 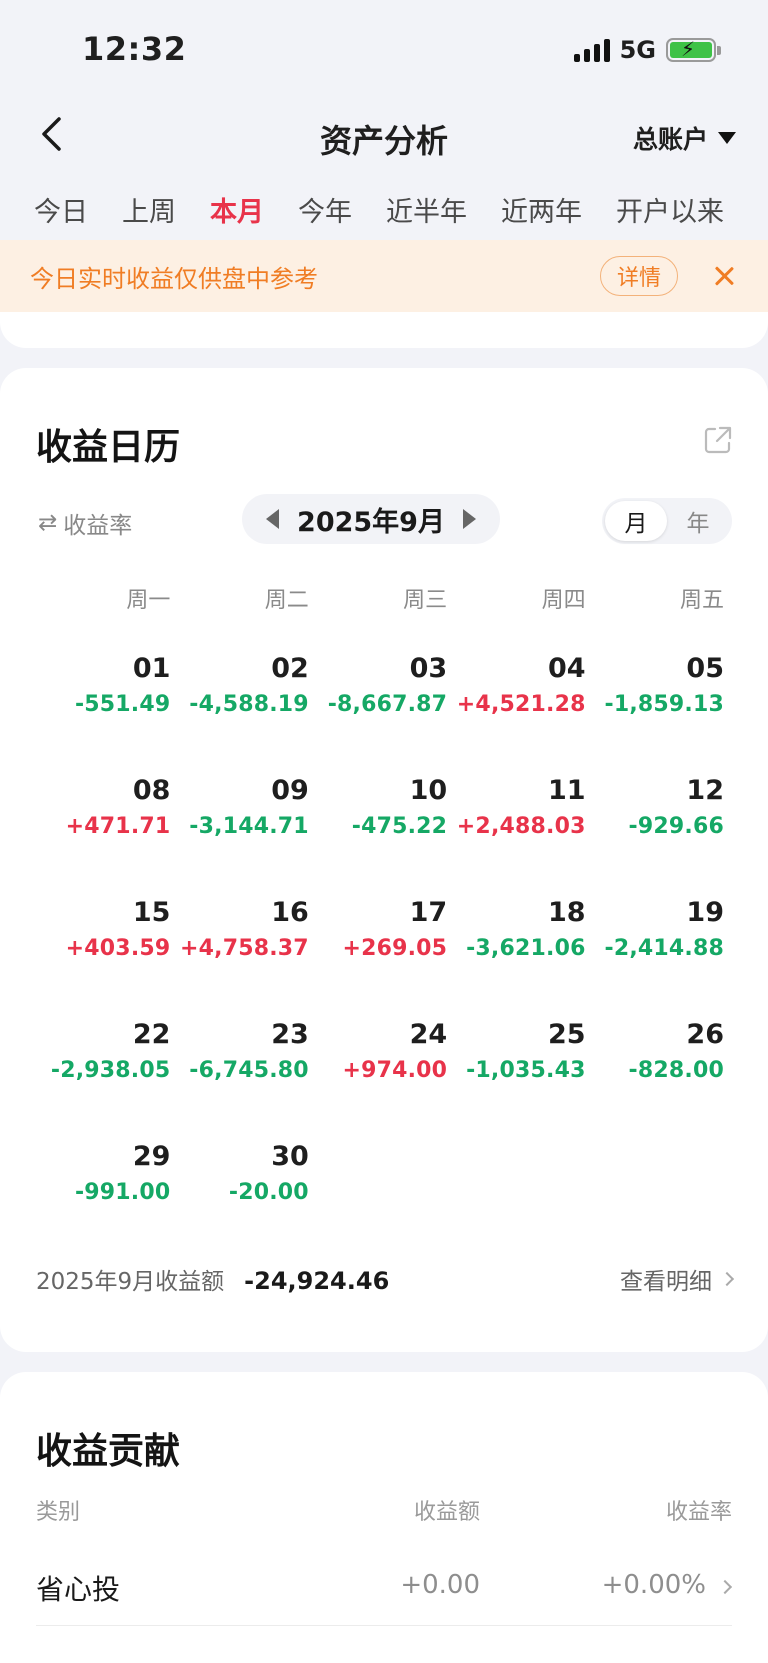 What do you see at coordinates (701, 600) in the screenshot?
I see `weekday-label: 周五` at bounding box center [701, 600].